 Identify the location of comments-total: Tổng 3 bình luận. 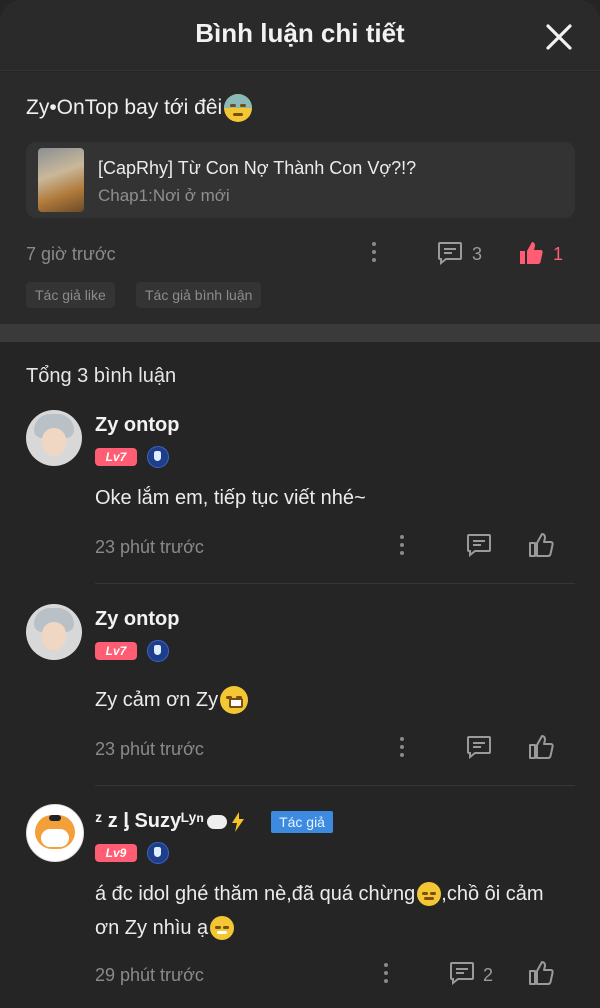
(101, 376).